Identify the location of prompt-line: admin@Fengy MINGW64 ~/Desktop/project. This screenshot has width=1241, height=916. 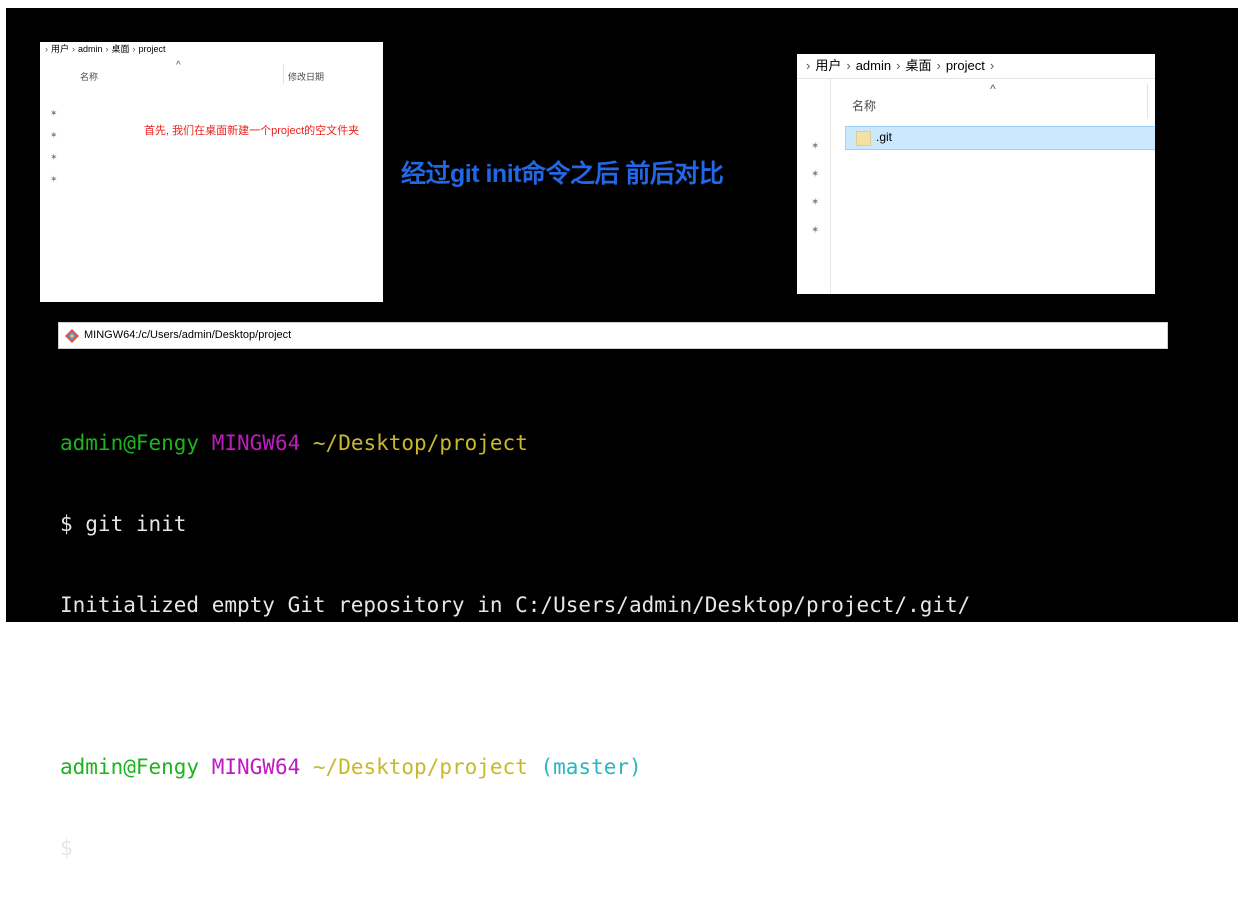
(640, 443).